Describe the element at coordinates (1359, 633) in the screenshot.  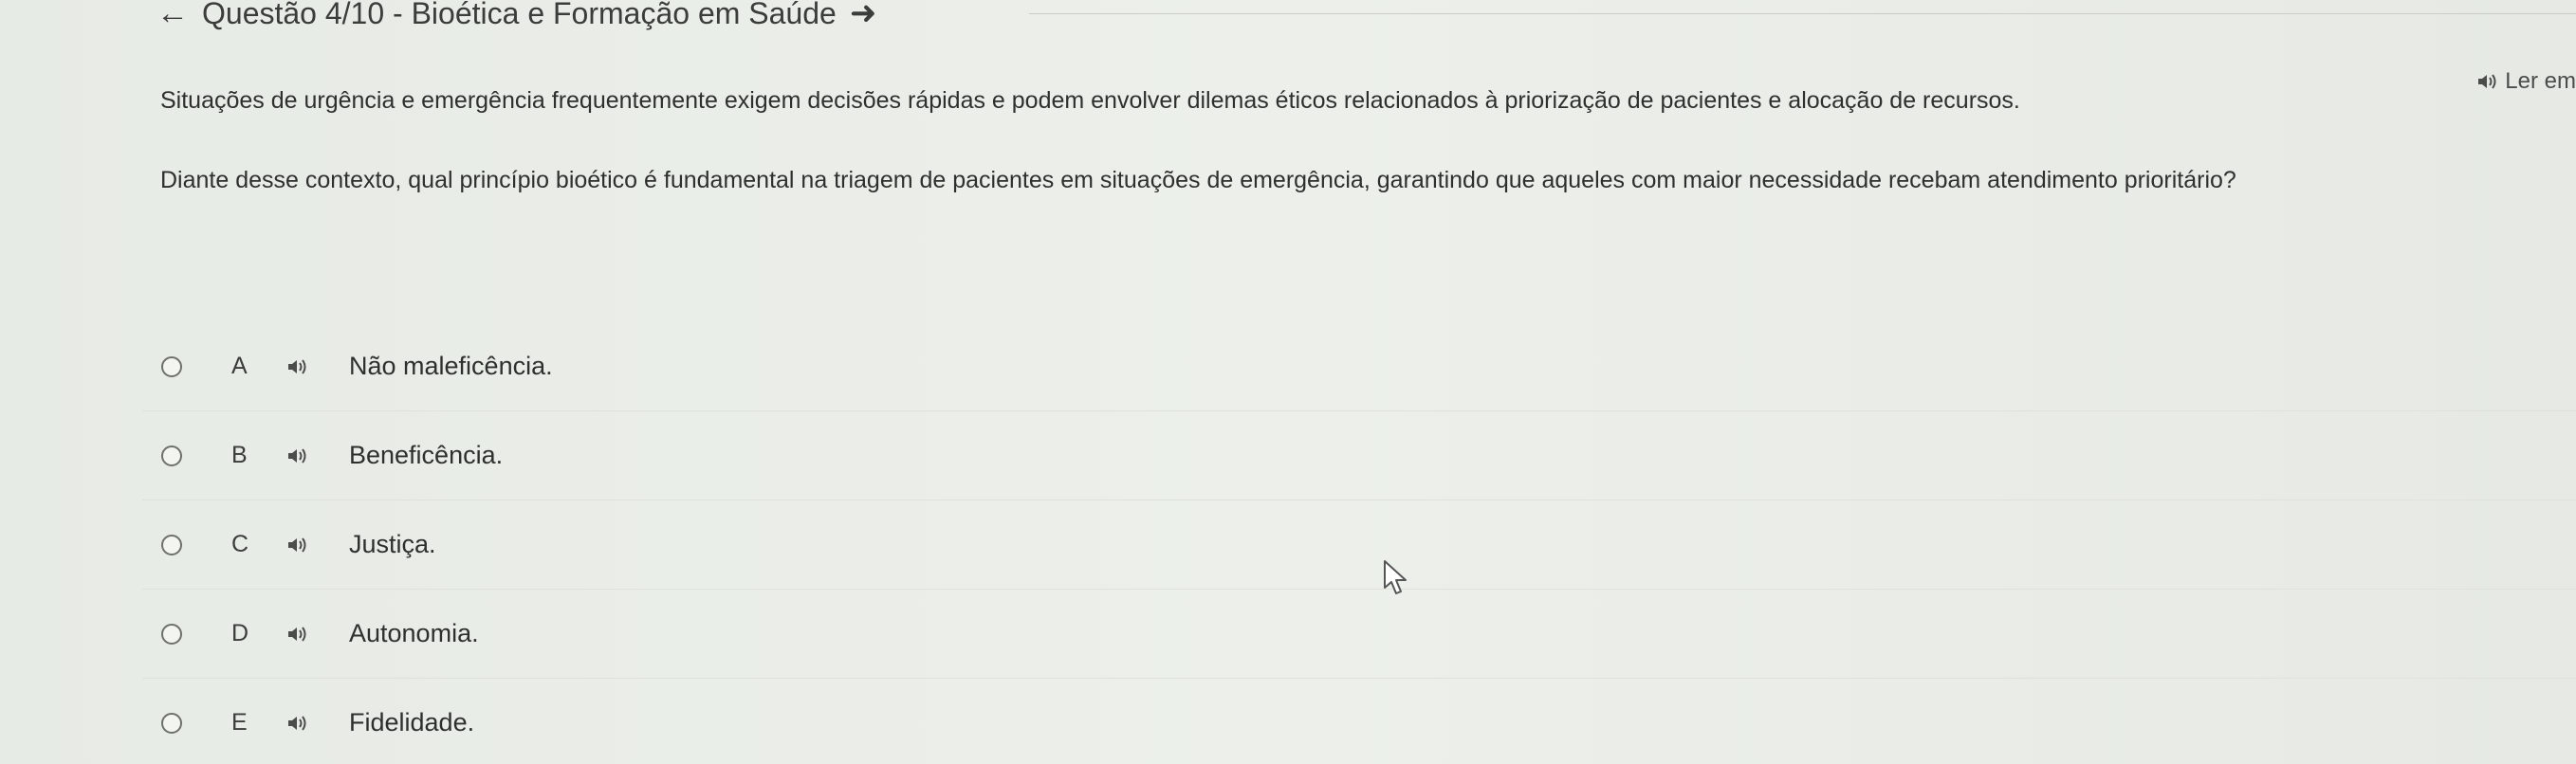
I see `option-d: D Autonomia.` at that location.